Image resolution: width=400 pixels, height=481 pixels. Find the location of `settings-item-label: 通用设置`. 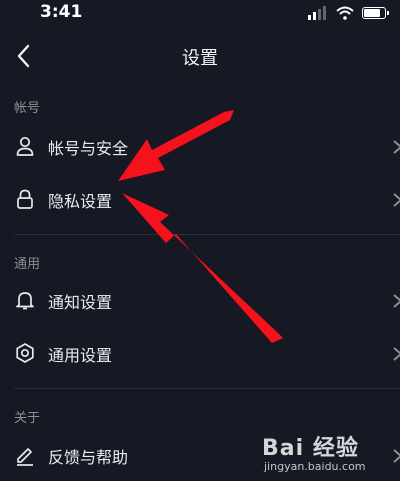

settings-item-label: 通用设置 is located at coordinates (80, 355).